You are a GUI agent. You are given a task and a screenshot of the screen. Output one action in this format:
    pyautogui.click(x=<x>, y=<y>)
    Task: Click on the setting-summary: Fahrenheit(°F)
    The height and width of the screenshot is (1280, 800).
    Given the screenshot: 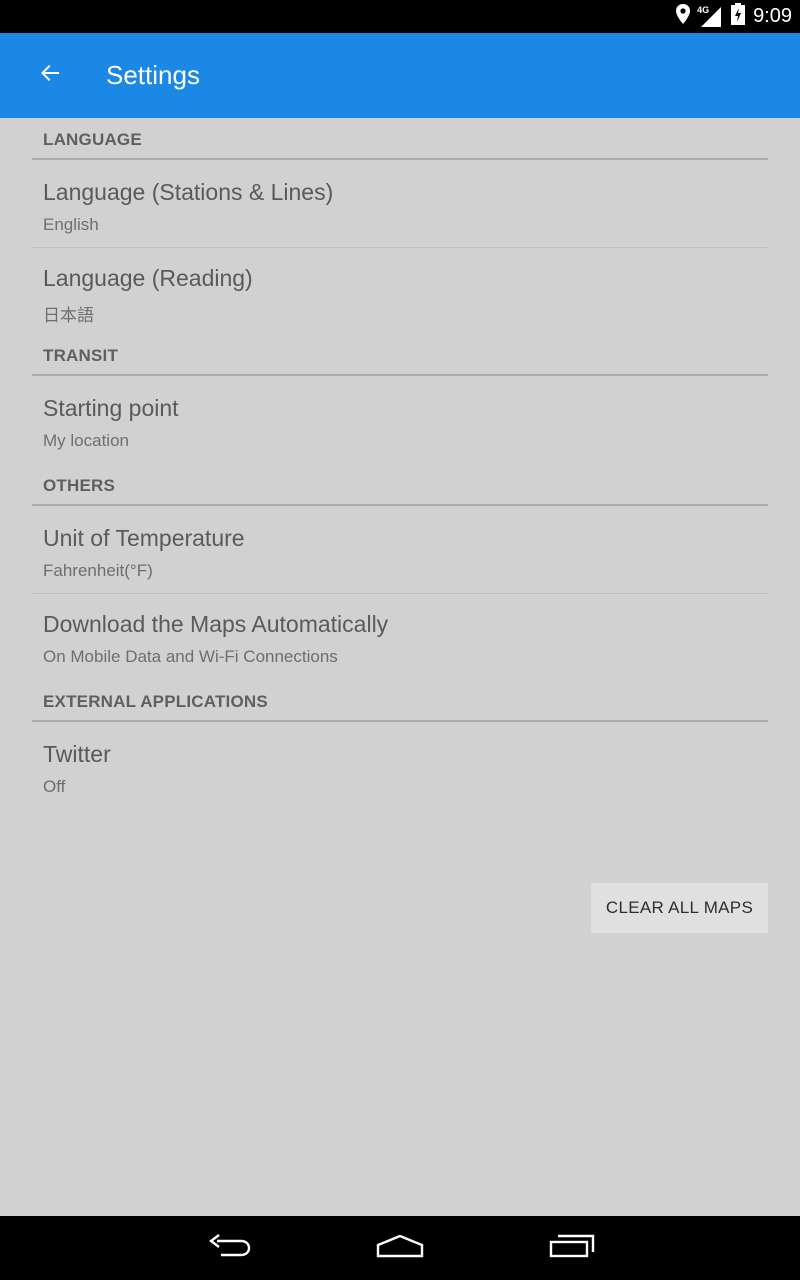 What is the action you would take?
    pyautogui.click(x=98, y=570)
    